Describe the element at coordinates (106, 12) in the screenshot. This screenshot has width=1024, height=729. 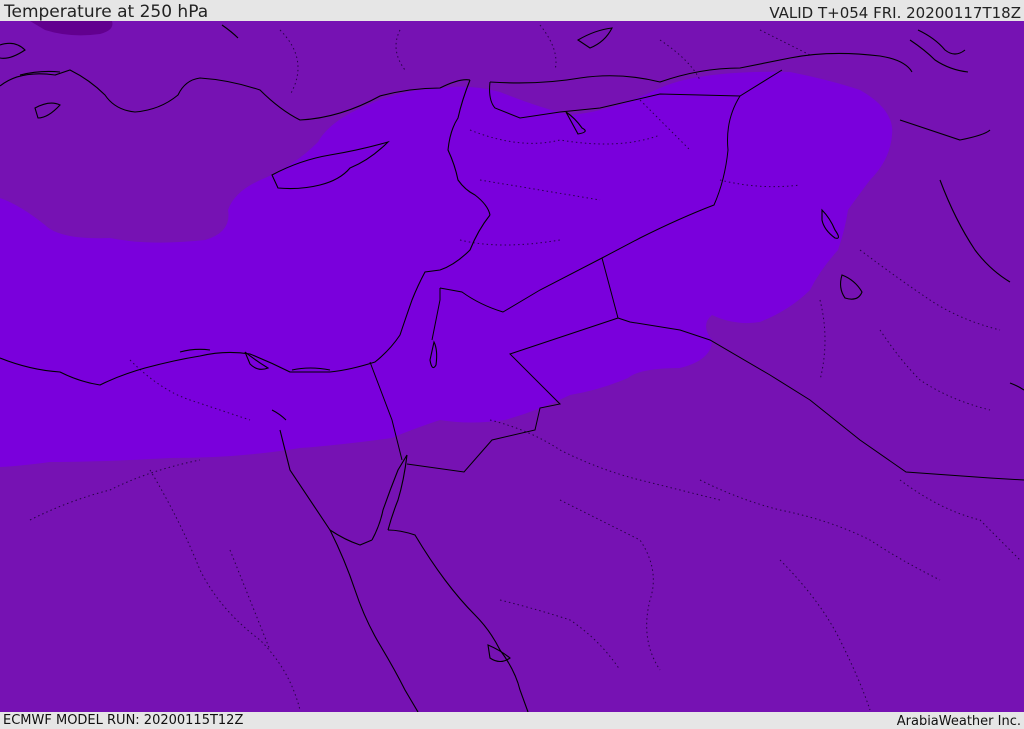
I see `map-title: Temperature at 250 hPa` at that location.